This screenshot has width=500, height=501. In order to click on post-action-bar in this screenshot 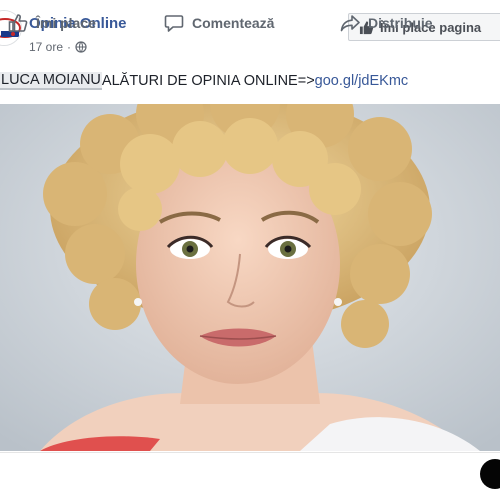, I will do `click(250, 476)`.